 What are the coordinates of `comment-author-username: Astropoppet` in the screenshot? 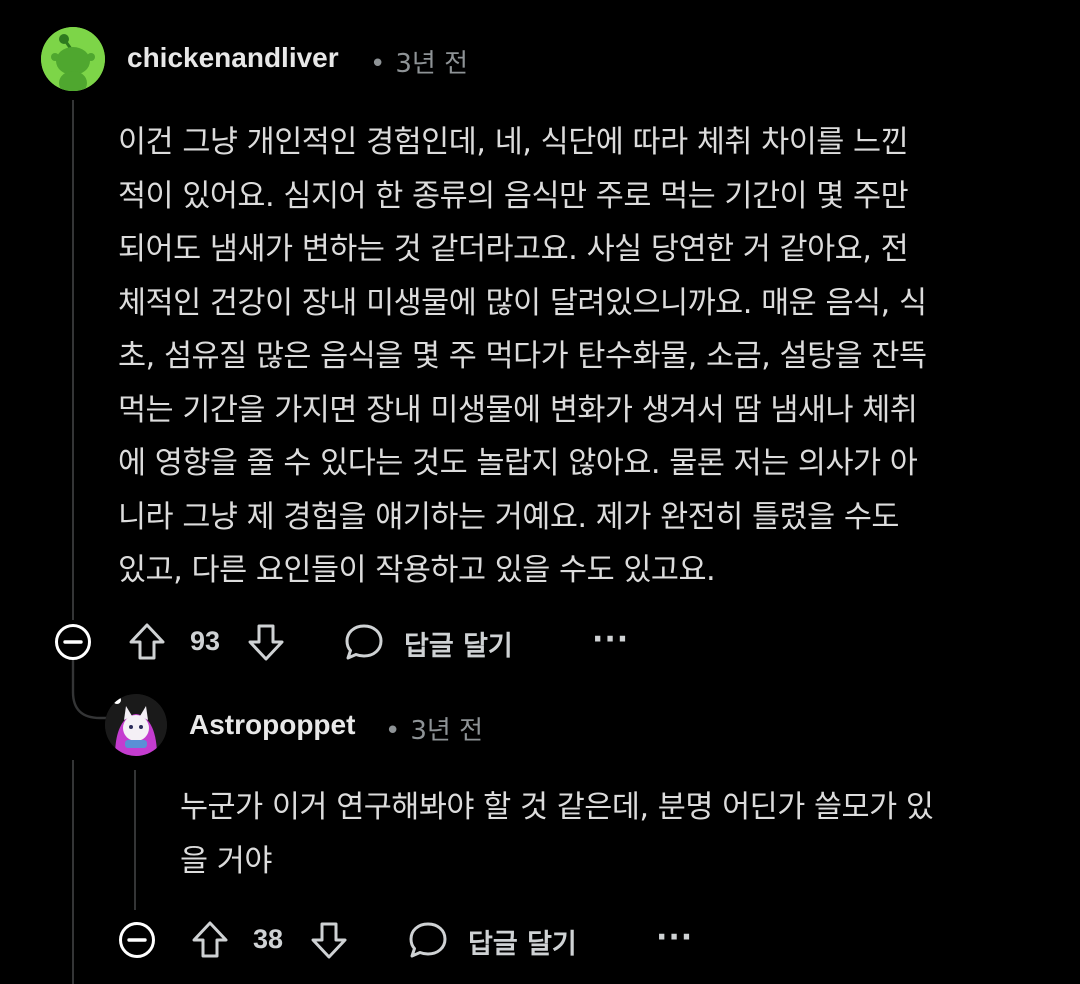 It's located at (272, 725).